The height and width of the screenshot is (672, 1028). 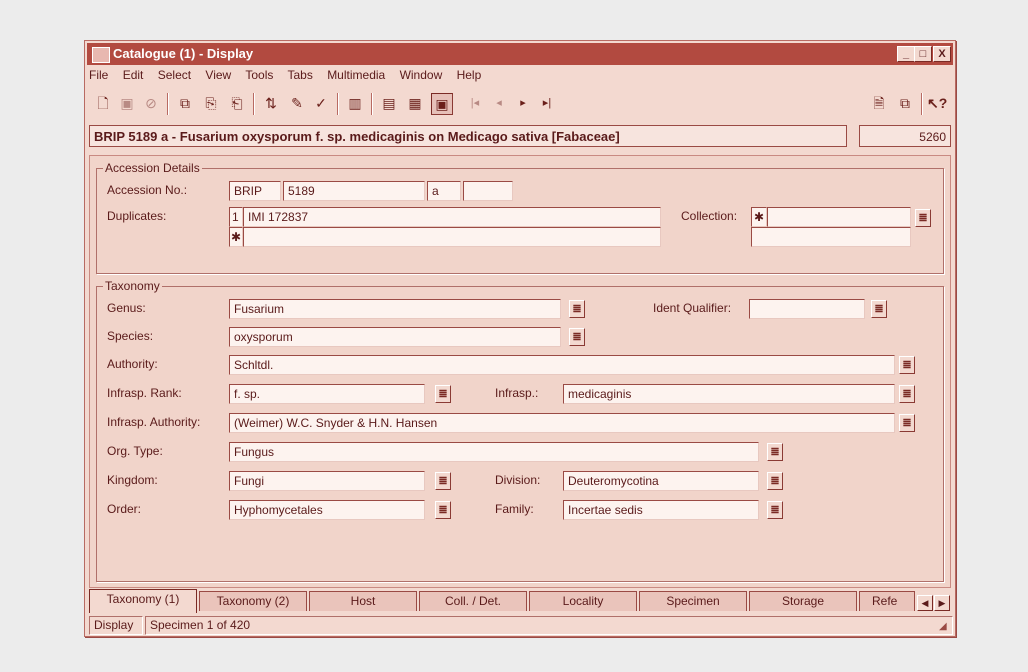 I want to click on accession-number-field: 5189, so click(x=354, y=191).